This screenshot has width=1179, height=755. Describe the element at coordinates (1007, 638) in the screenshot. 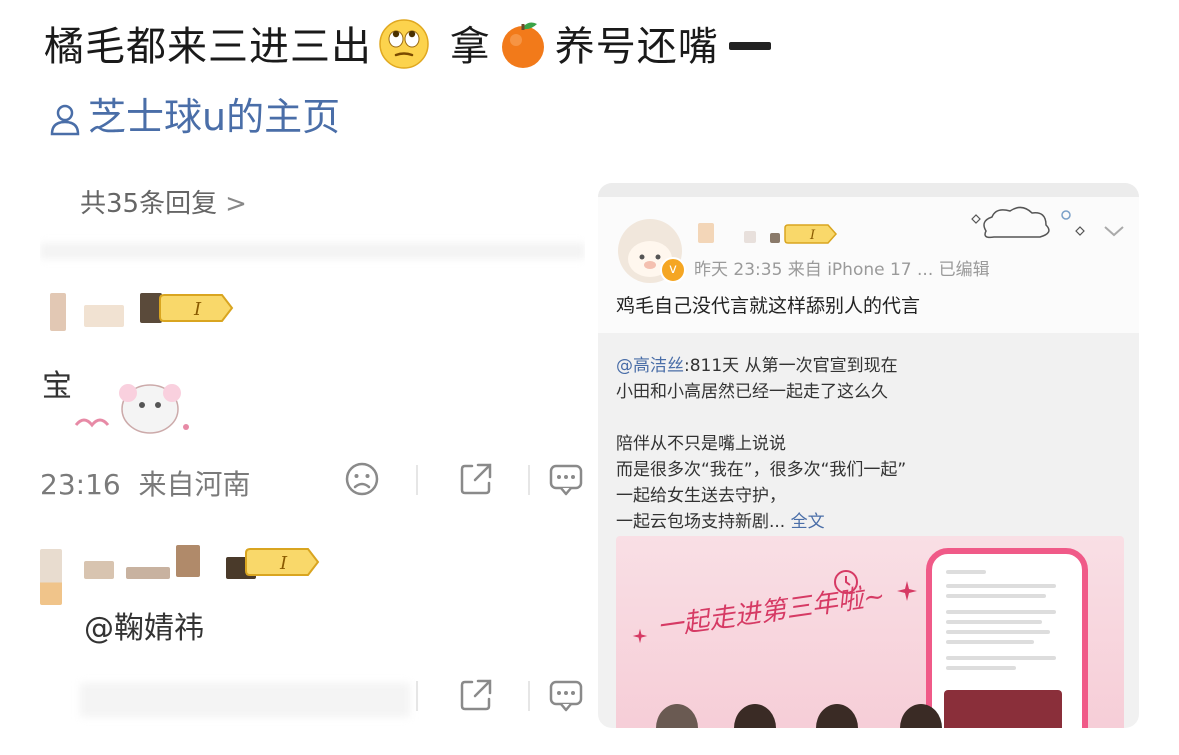

I see `phone-mockup` at that location.